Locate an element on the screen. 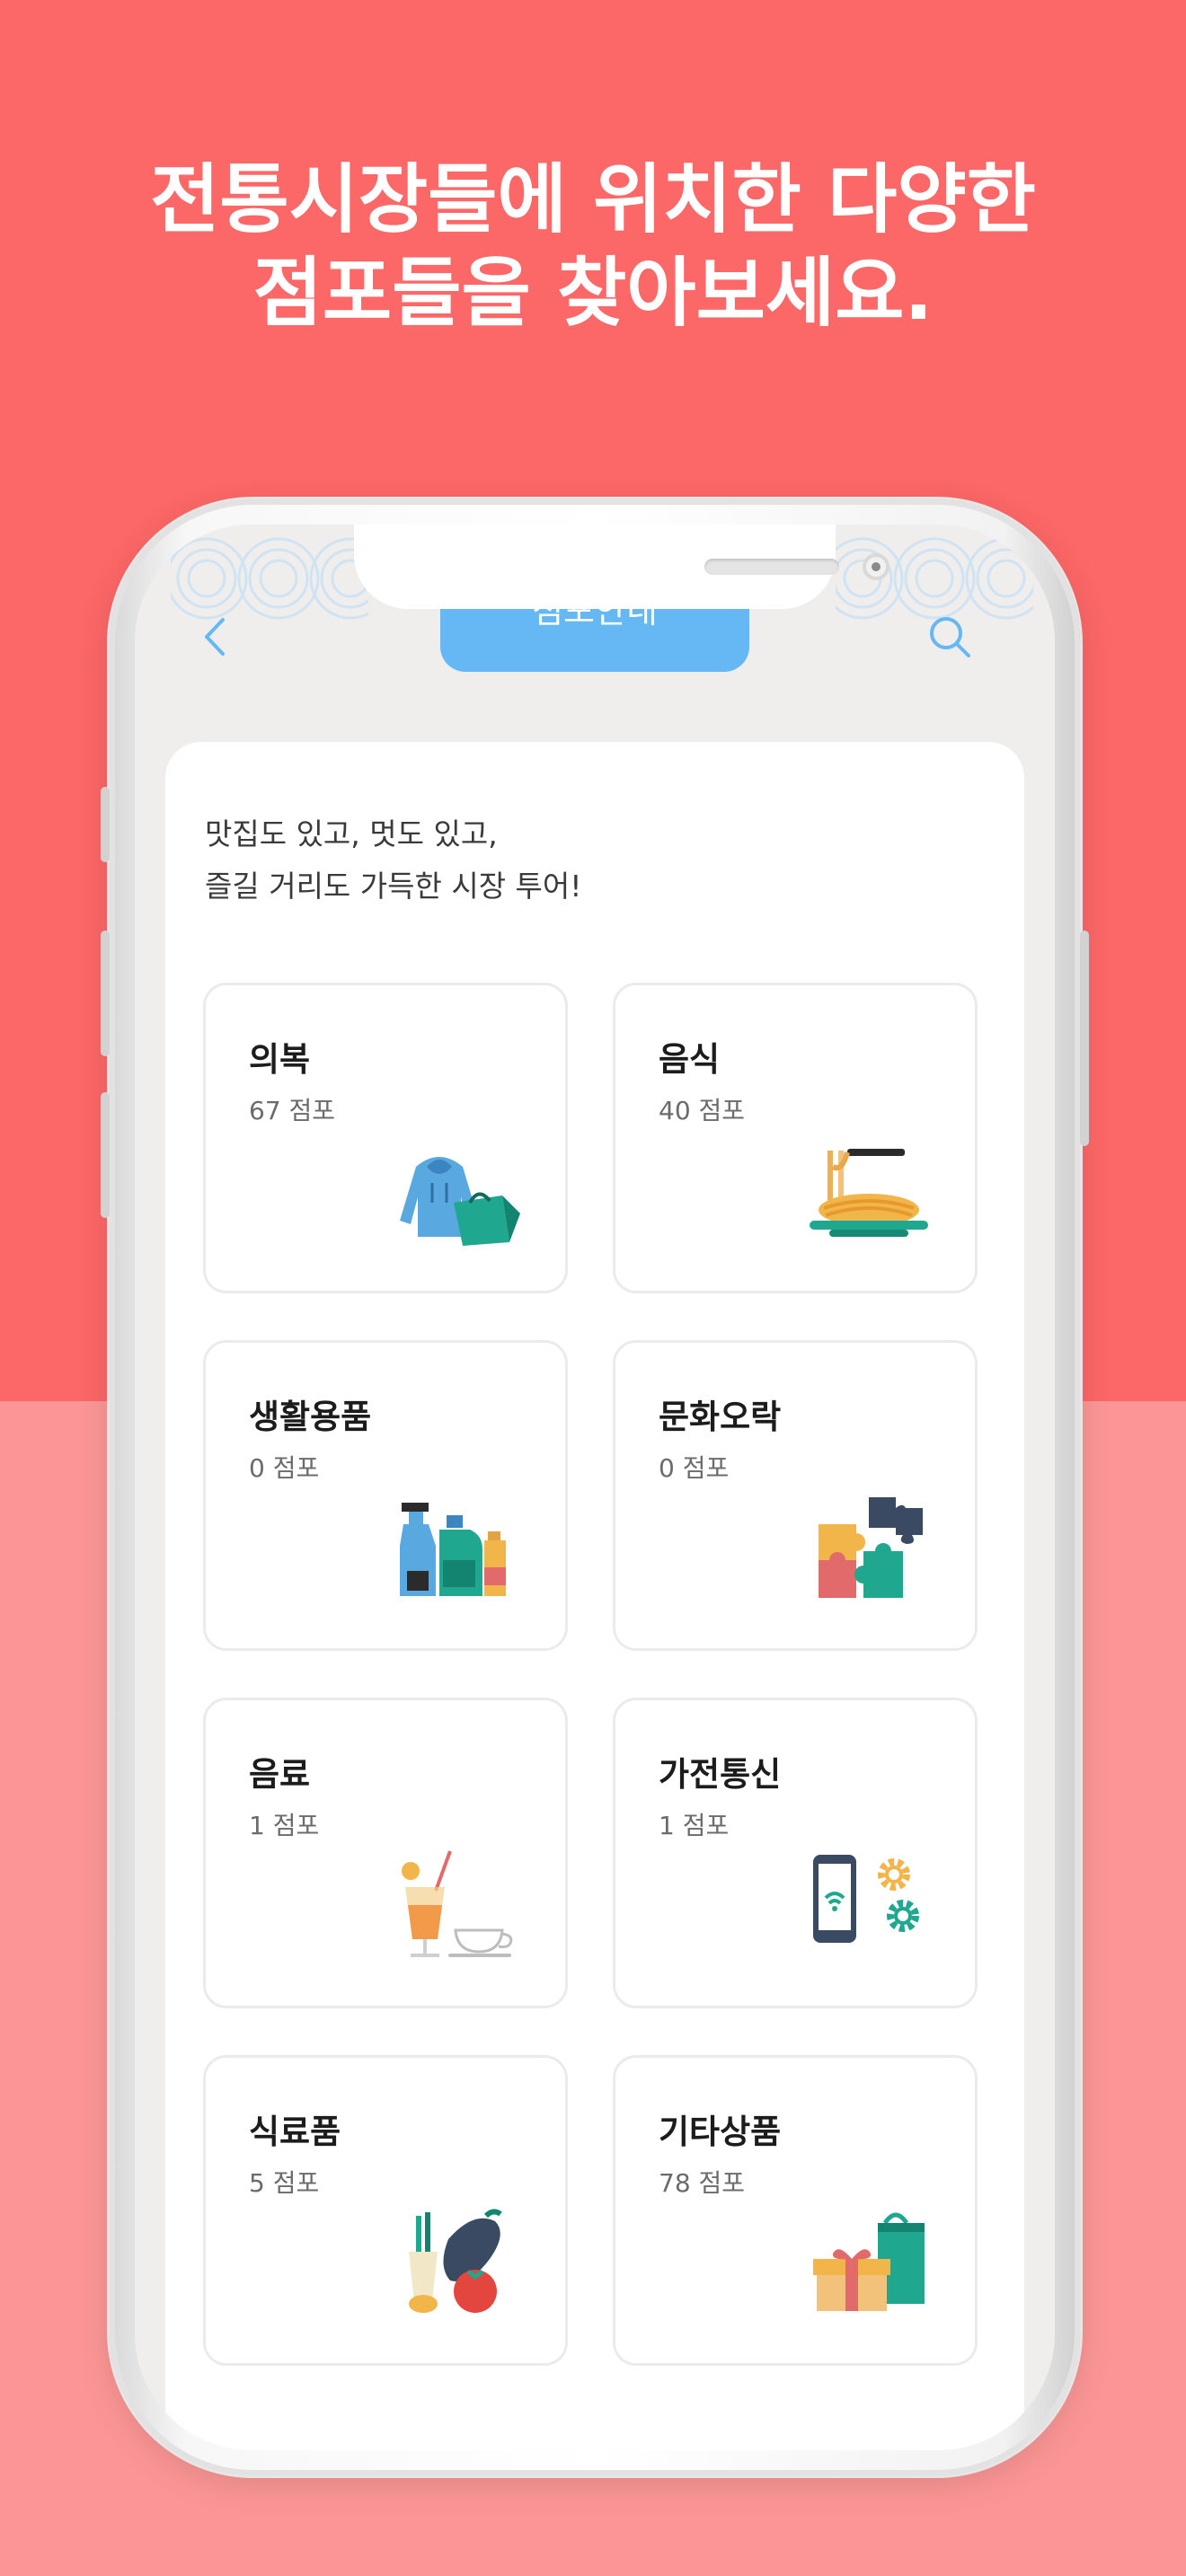 This screenshot has width=1186, height=2576. juice-and-cup-icon is located at coordinates (457, 1903).